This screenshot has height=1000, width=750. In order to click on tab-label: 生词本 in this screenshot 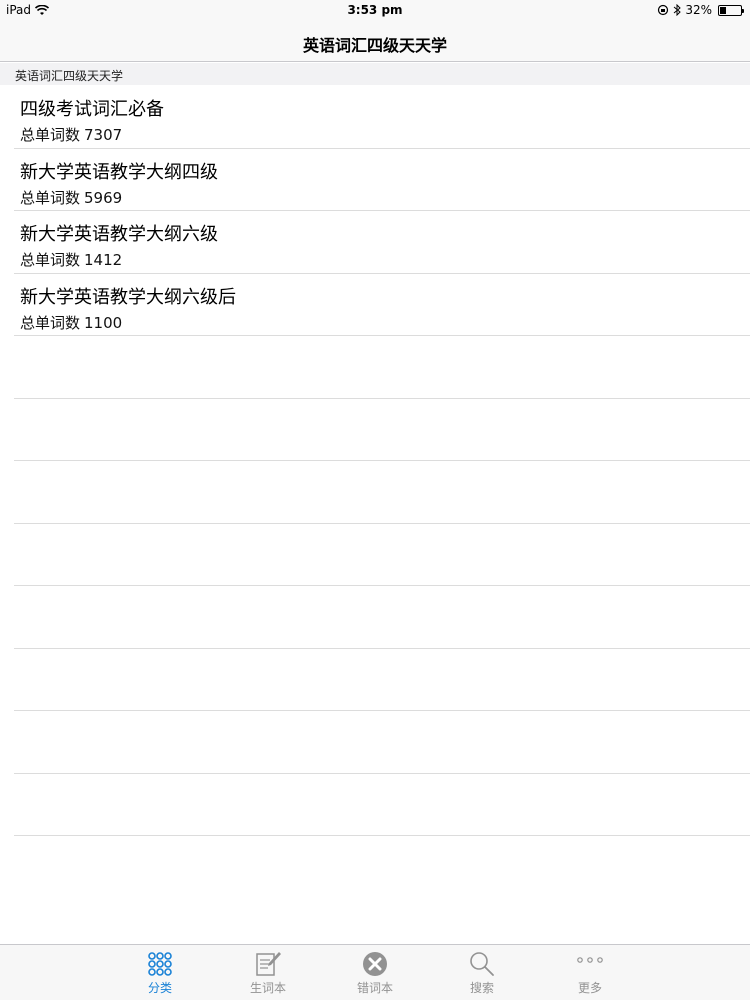, I will do `click(267, 988)`.